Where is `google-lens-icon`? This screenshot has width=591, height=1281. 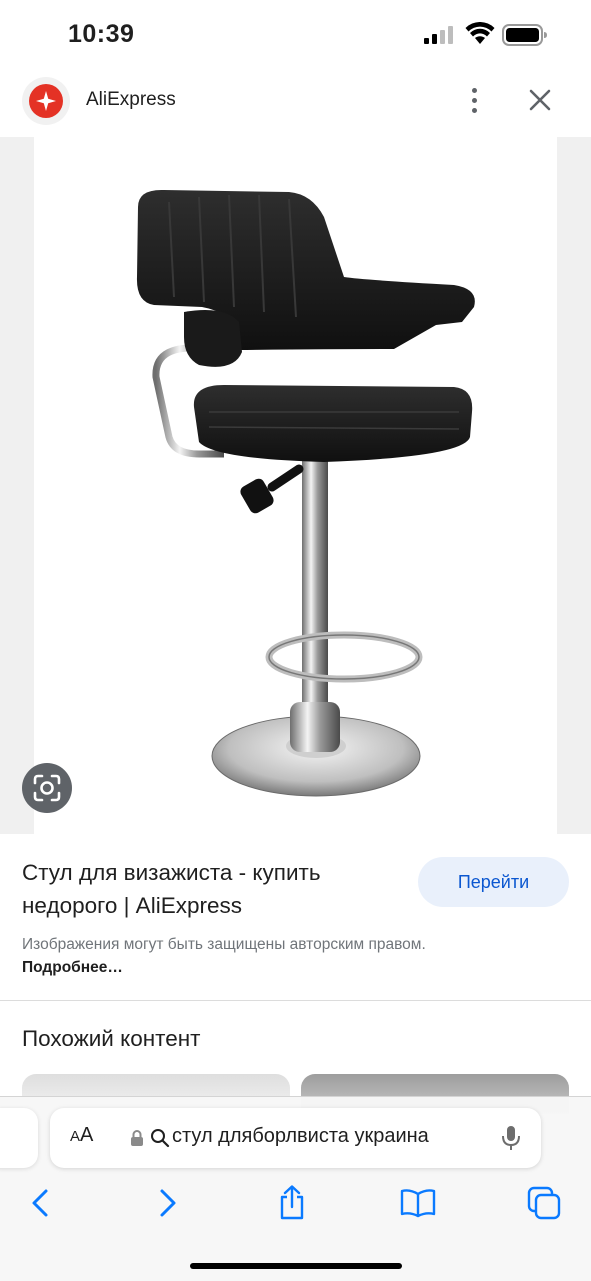 google-lens-icon is located at coordinates (47, 788).